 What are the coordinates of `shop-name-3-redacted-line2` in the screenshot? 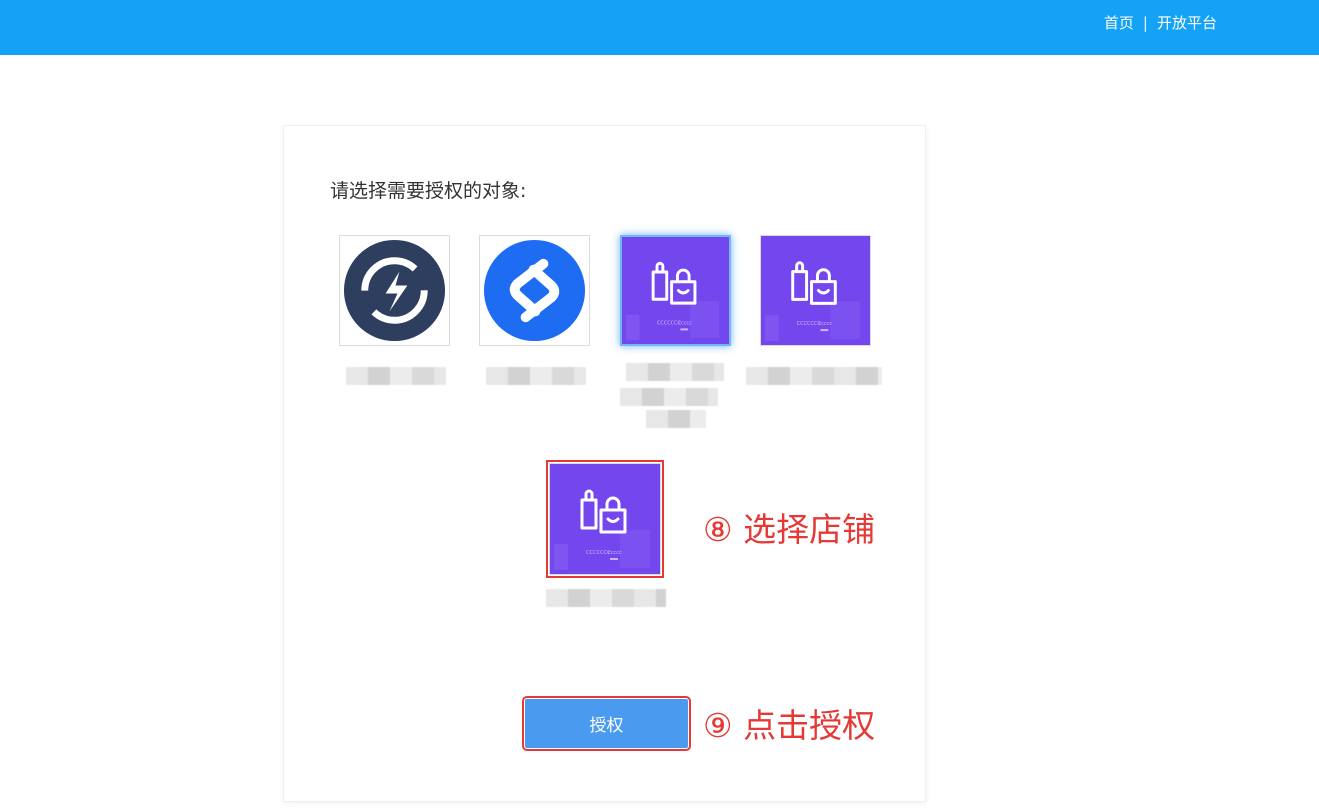 It's located at (669, 397).